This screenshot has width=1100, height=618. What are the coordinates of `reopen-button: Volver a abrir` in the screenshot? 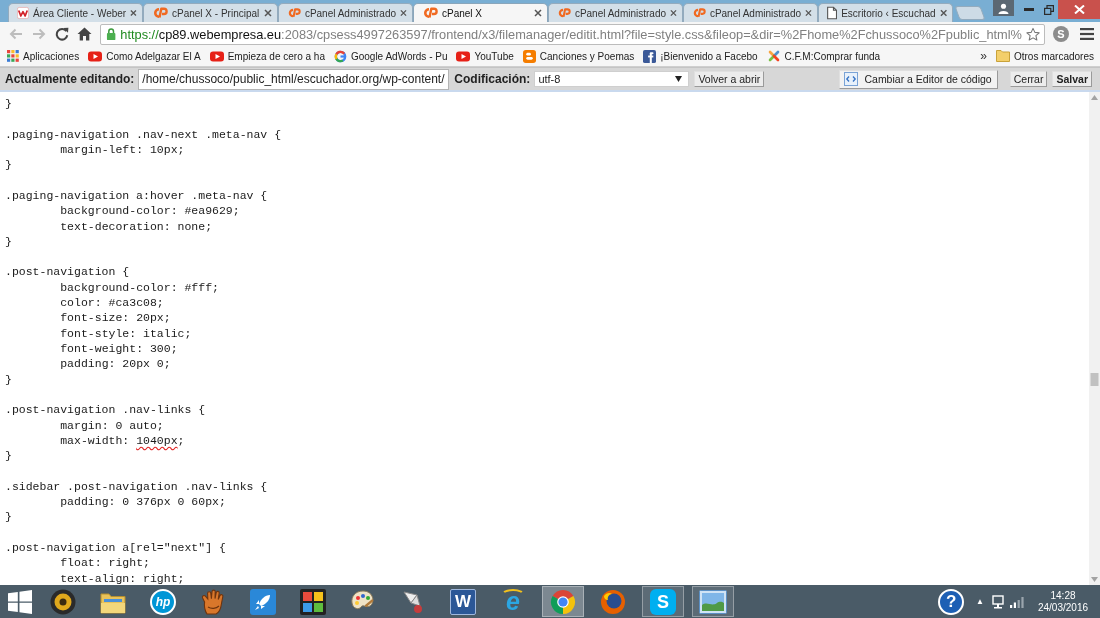 It's located at (729, 79).